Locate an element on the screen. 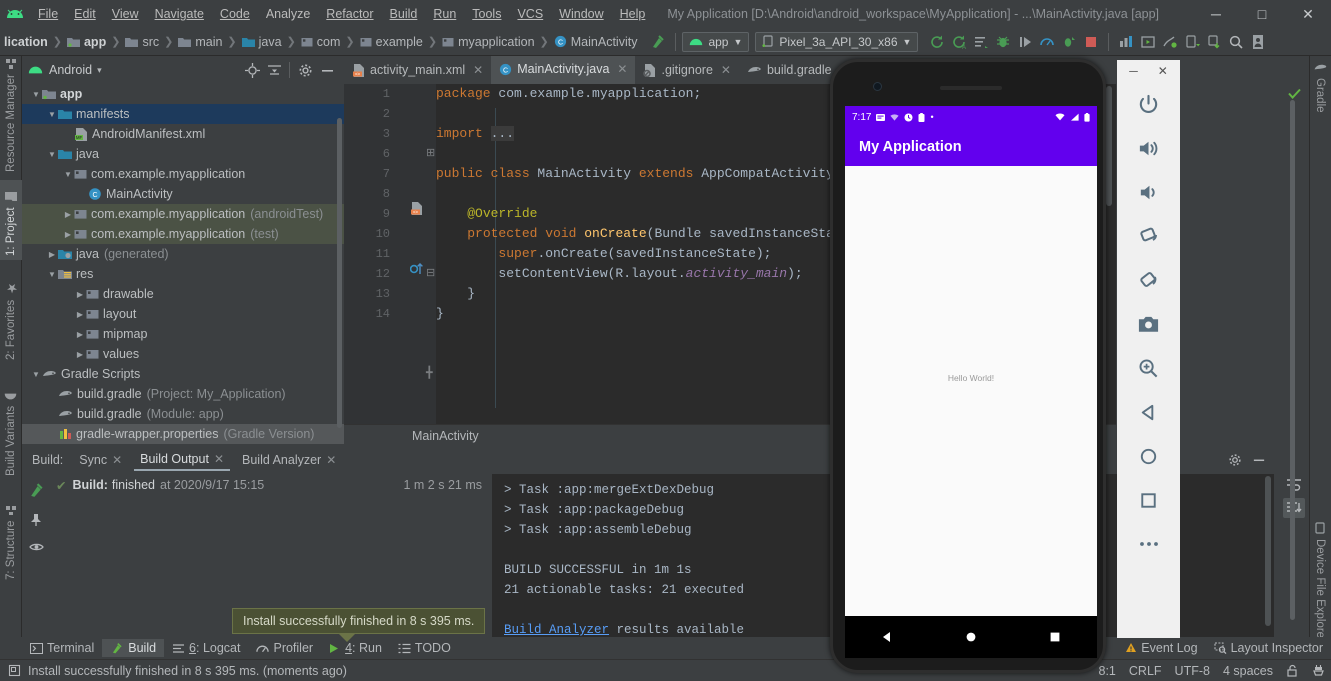 This screenshot has height=681, width=1331. tree-row-app: ▼ app is located at coordinates (183, 94).